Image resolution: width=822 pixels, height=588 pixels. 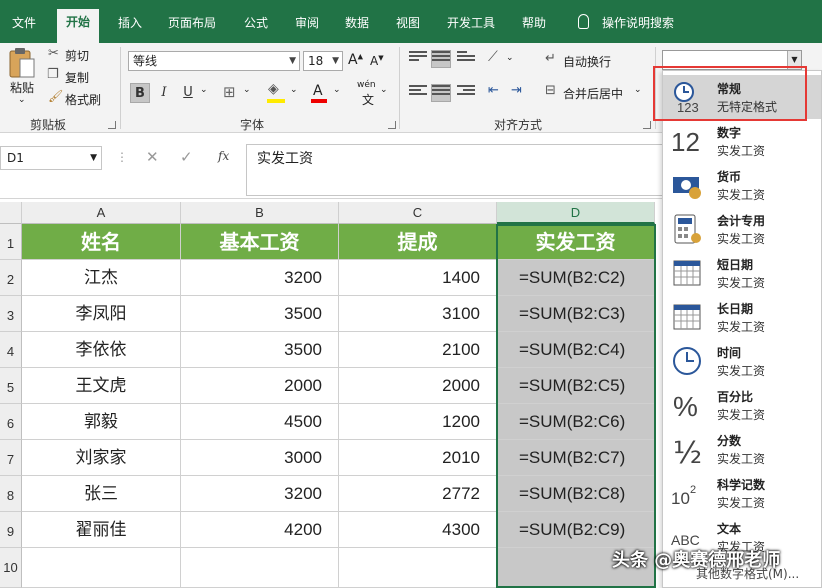 I want to click on format-option: 时间 实发工资, so click(x=742, y=361).